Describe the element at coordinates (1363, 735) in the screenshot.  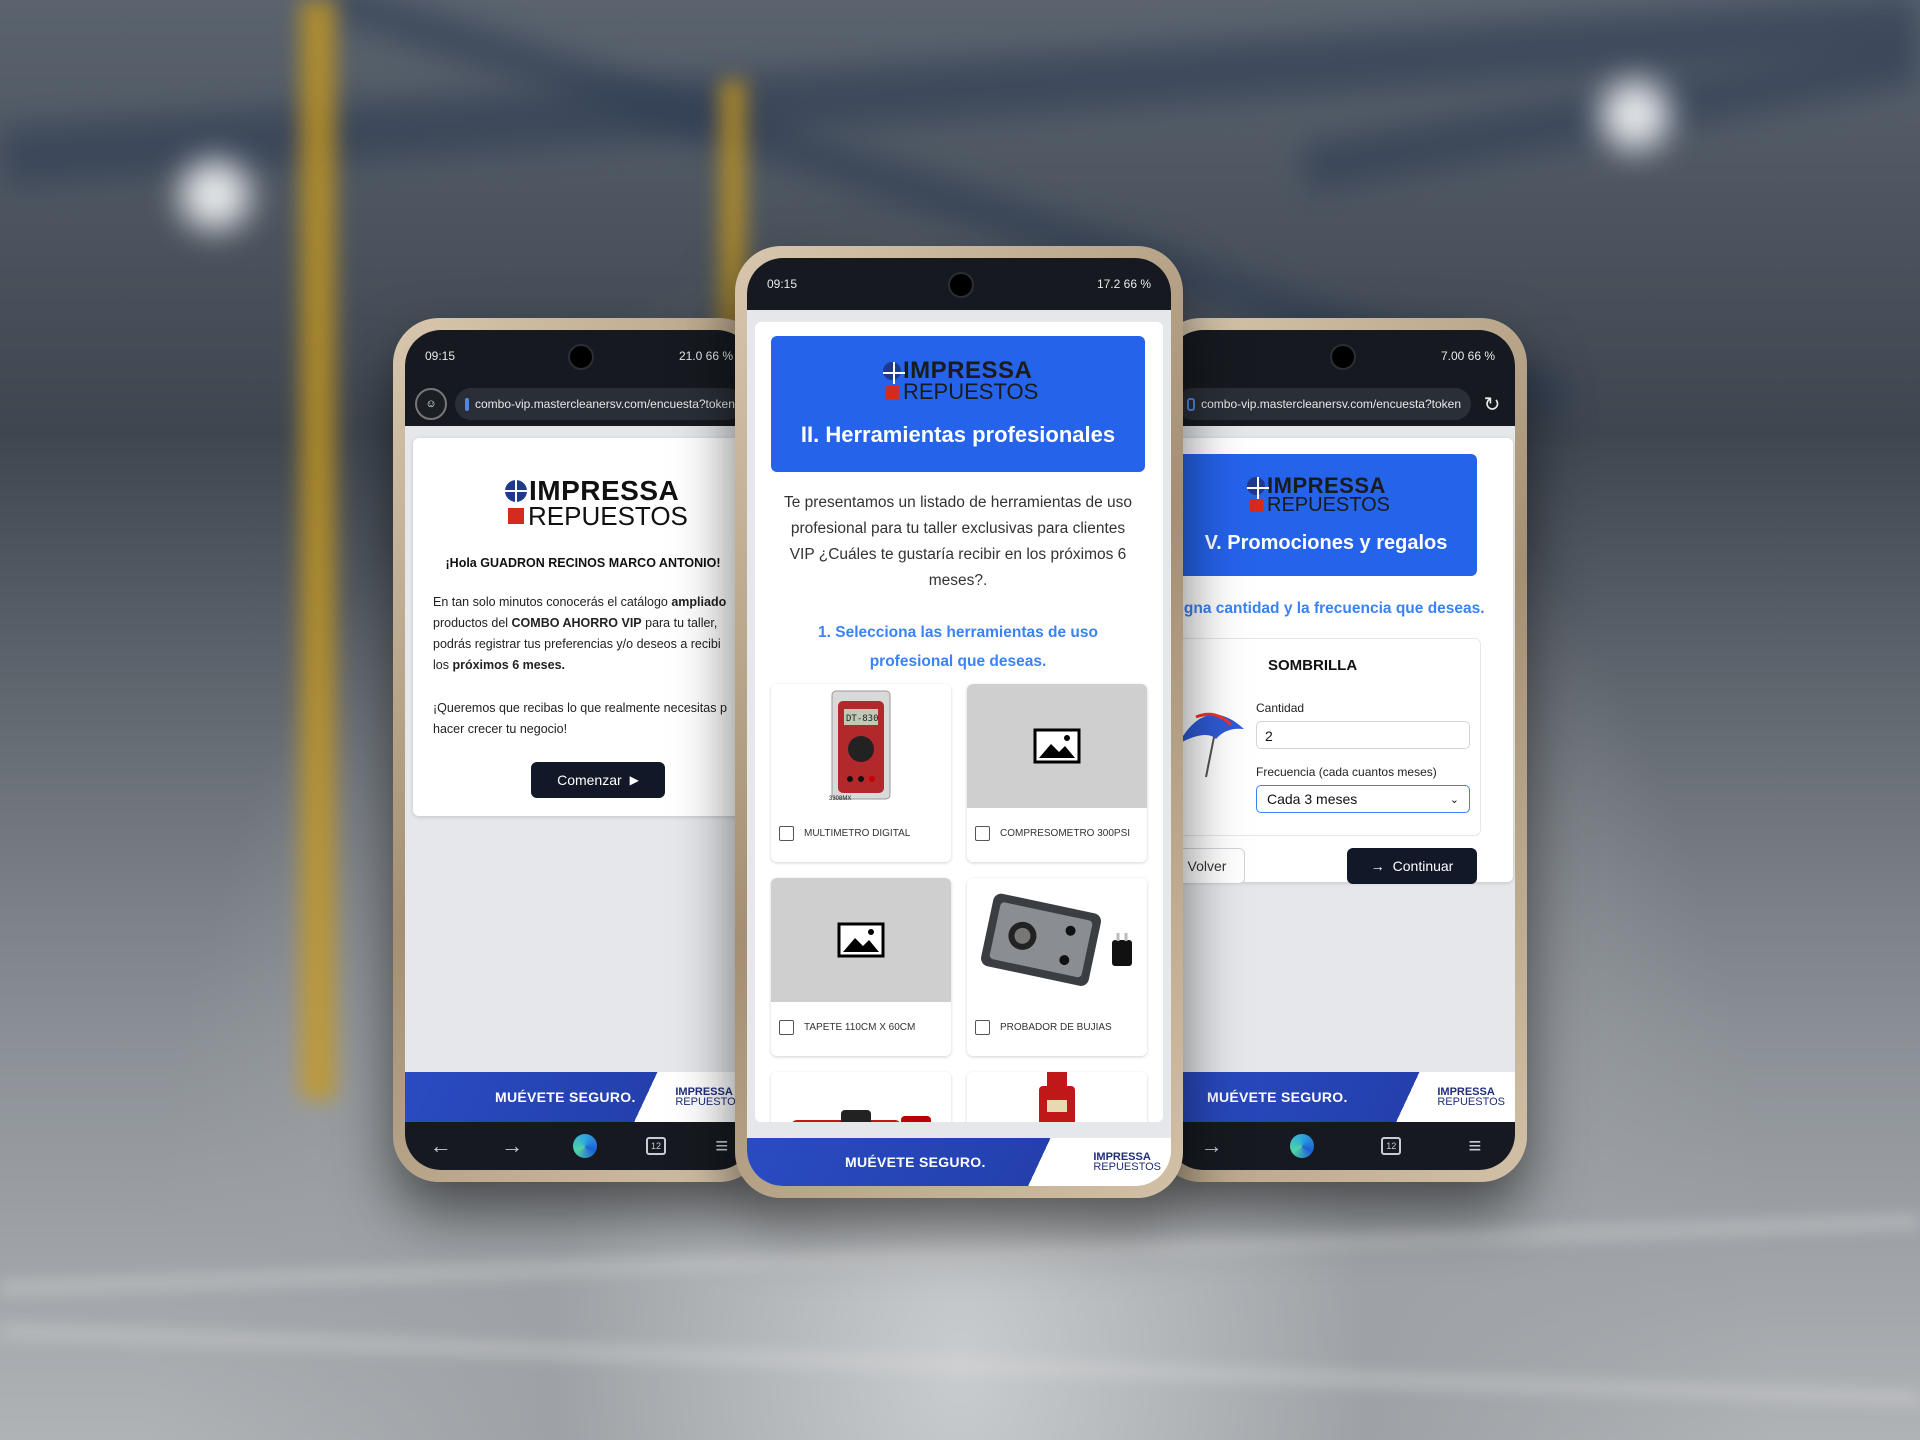
I see `quantity-input: 2` at that location.